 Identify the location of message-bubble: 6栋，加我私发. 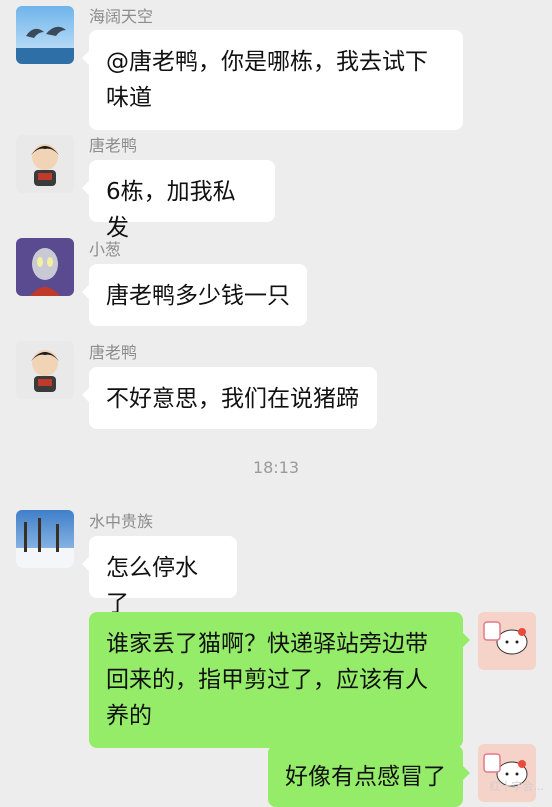
(178, 200).